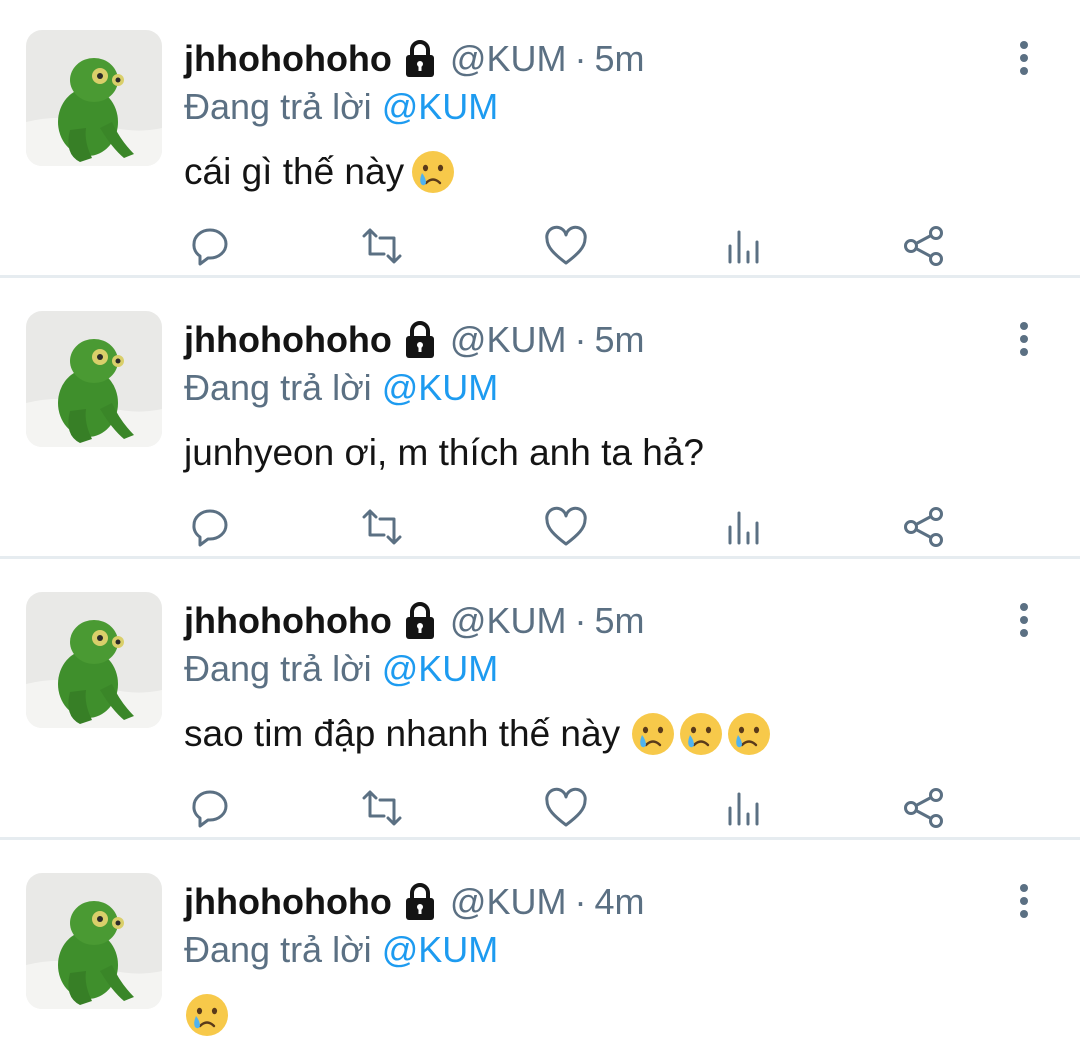 The height and width of the screenshot is (1058, 1080). What do you see at coordinates (402, 733) in the screenshot?
I see `tweet-text-content: sao tim đập nhanh thế này` at bounding box center [402, 733].